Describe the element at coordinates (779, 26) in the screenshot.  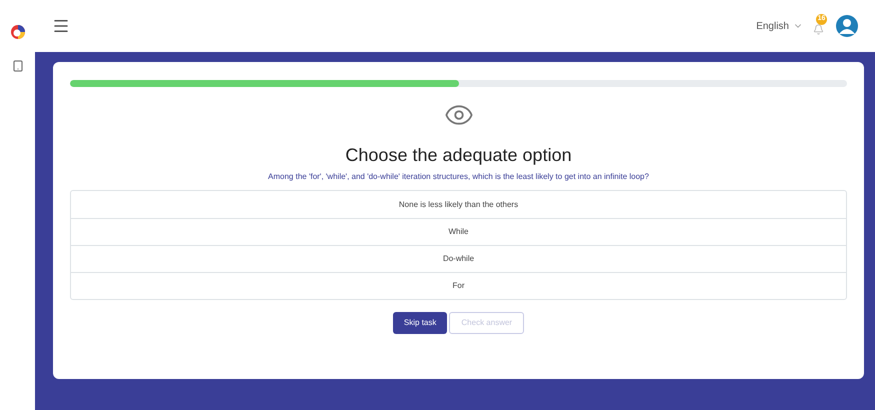
I see `language-selector: English` at that location.